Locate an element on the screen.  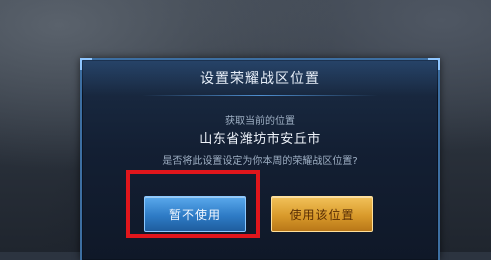
dialog-title-bar: 设置荣耀战区位置 is located at coordinates (260, 78).